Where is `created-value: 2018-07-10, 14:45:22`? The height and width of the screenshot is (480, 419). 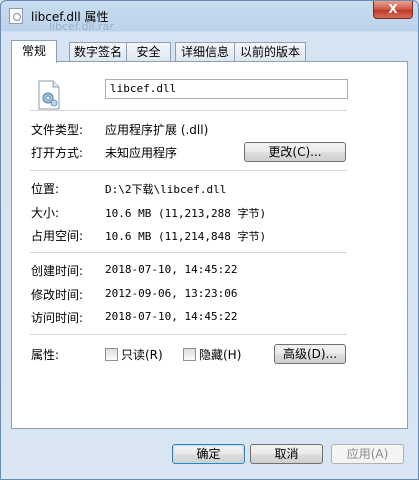 created-value: 2018-07-10, 14:45:22 is located at coordinates (171, 269).